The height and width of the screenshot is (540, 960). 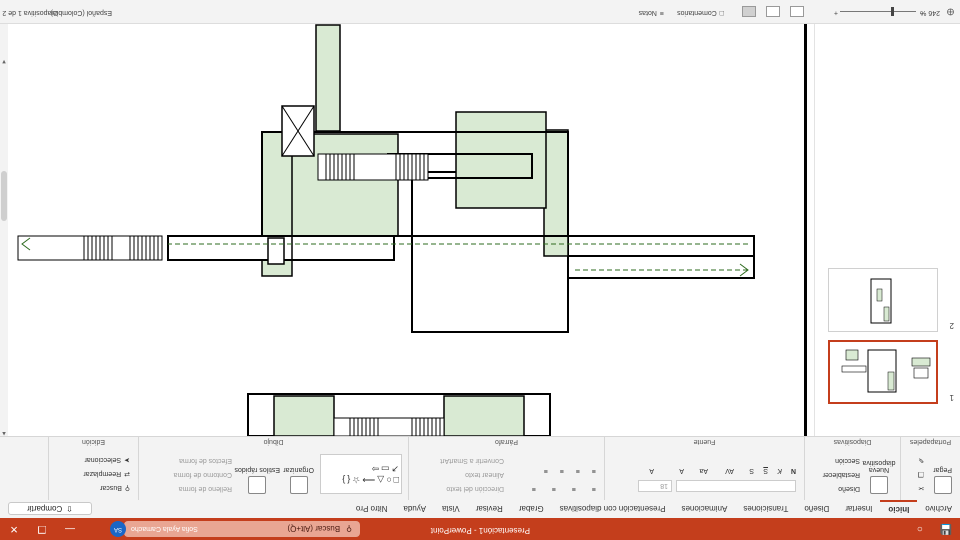 What do you see at coordinates (203, 474) in the screenshot?
I see `shape-outline-button: Contorno de forma` at bounding box center [203, 474].